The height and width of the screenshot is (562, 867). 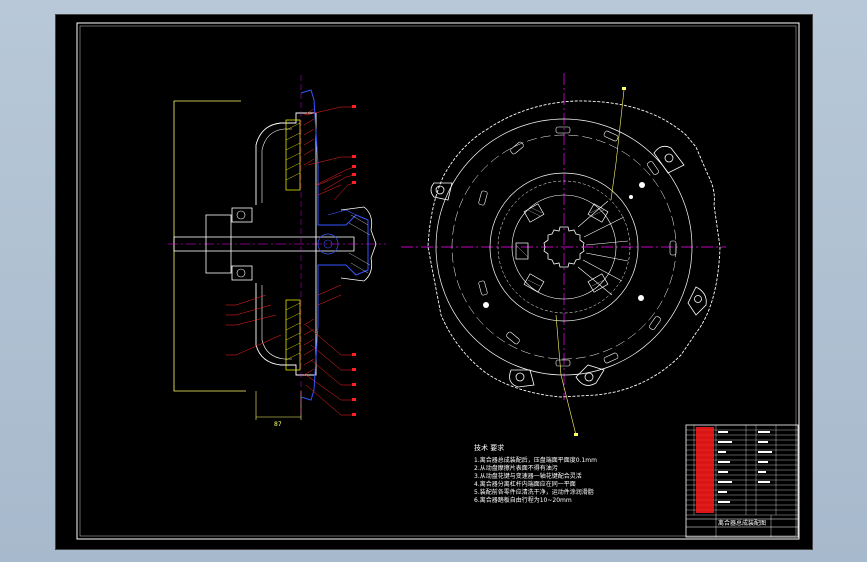 What do you see at coordinates (209, 246) in the screenshot?
I see `dimension-bracket` at bounding box center [209, 246].